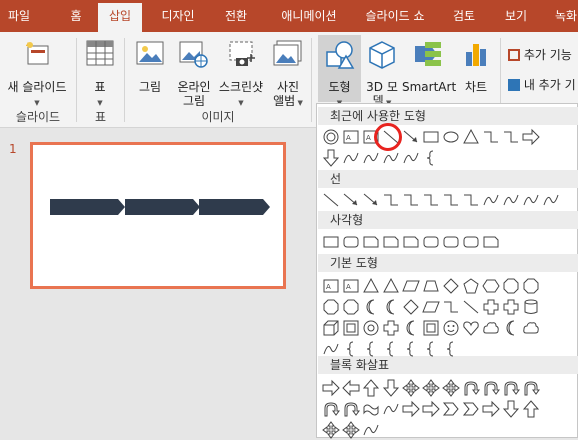  Describe the element at coordinates (371, 409) in the screenshot. I see `wave-shape-icon` at that location.